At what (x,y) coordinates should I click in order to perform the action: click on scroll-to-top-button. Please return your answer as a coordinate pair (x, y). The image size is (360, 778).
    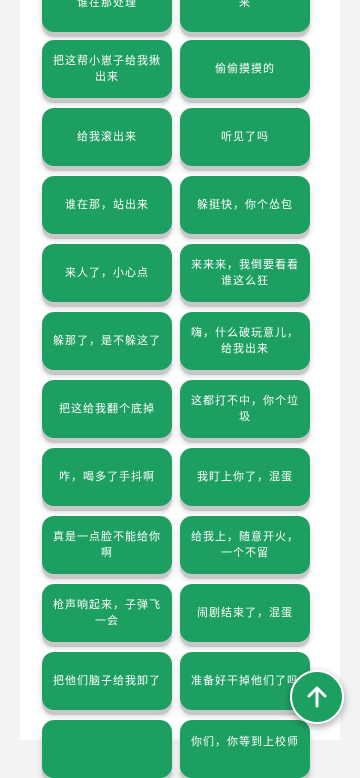
    Looking at the image, I should click on (317, 697).